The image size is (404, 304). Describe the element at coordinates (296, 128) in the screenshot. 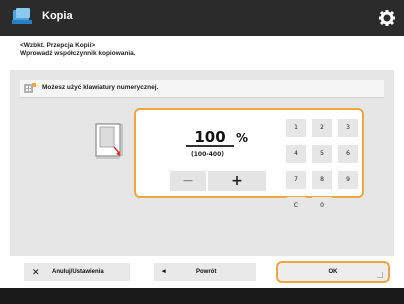

I see `key-1: 1` at that location.